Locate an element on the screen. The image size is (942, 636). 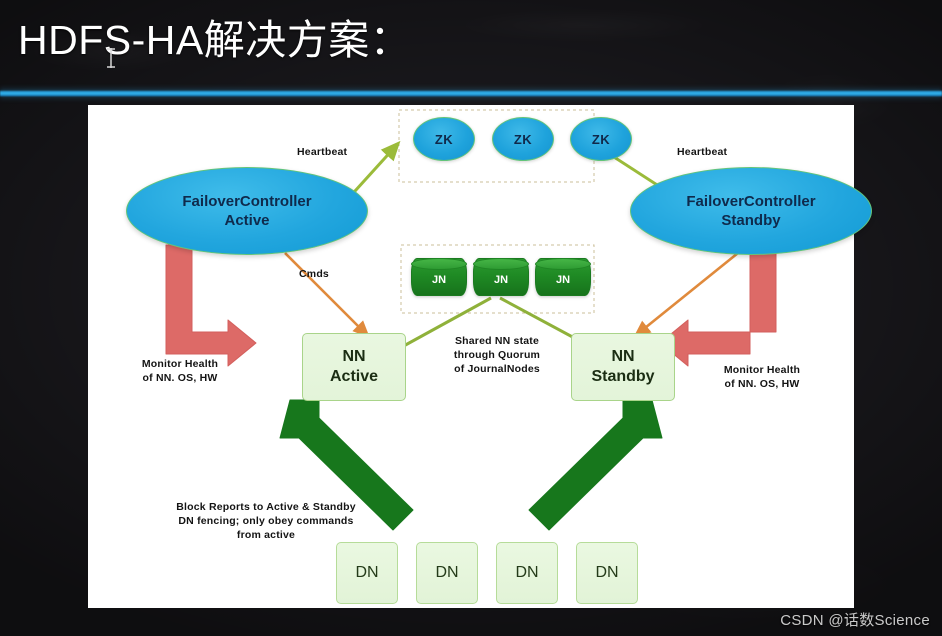
datanode-3-label: DN is located at coordinates (527, 572).